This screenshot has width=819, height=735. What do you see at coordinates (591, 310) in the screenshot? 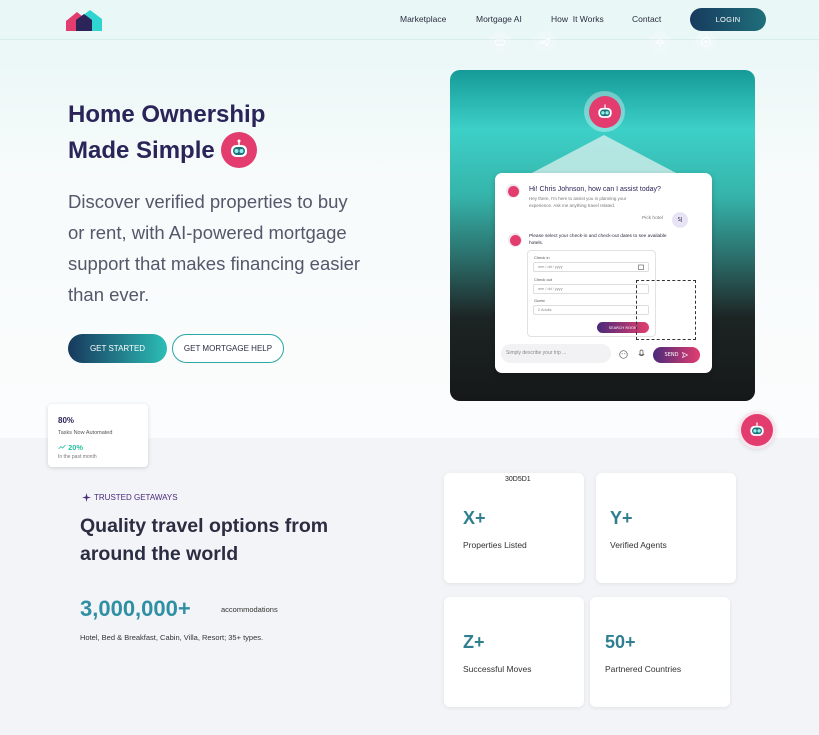
I see `guest-field: 2 Adults` at bounding box center [591, 310].